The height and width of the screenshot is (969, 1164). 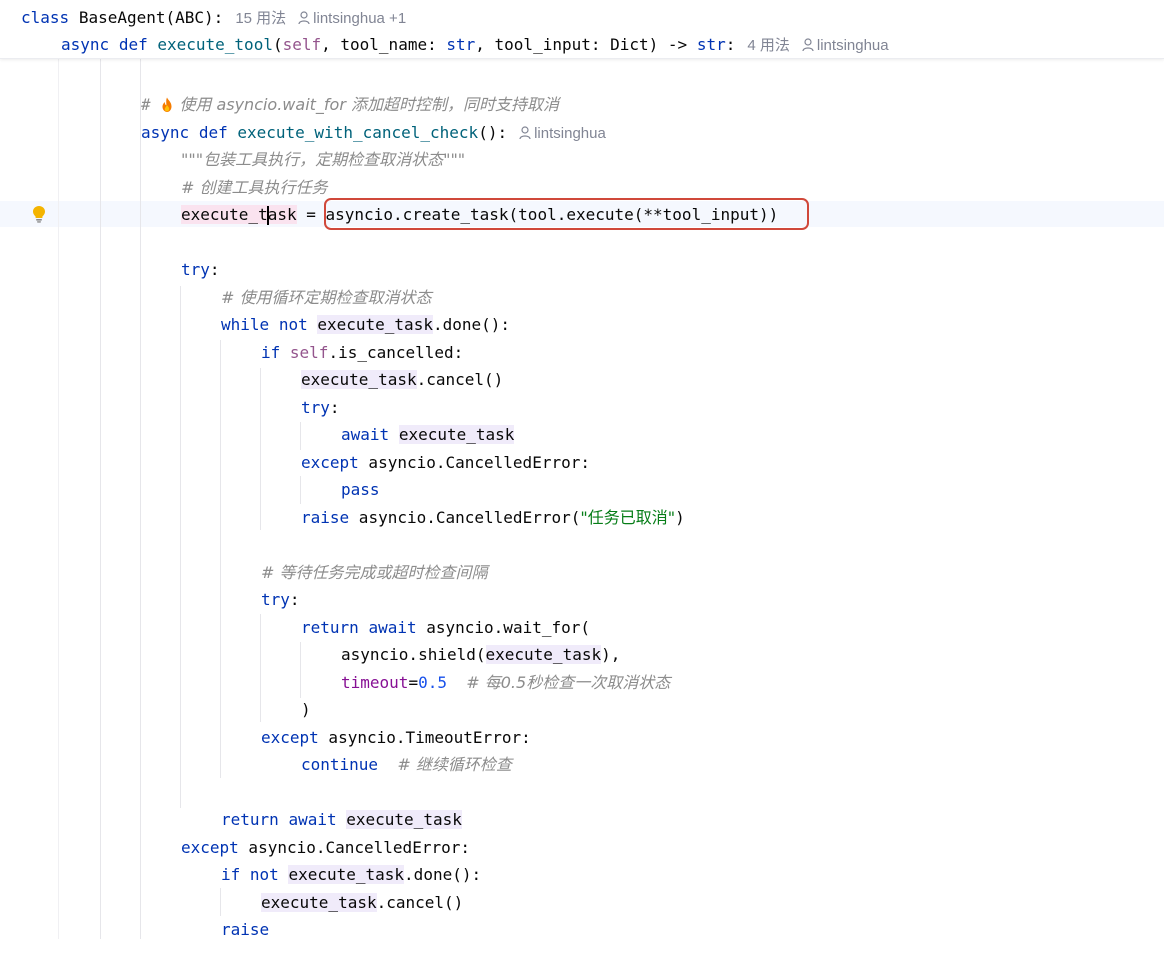 I want to click on sticky-class-line: class BaseAgent(ABC): 15 用法 lintsinghua +1, so click(x=582, y=18).